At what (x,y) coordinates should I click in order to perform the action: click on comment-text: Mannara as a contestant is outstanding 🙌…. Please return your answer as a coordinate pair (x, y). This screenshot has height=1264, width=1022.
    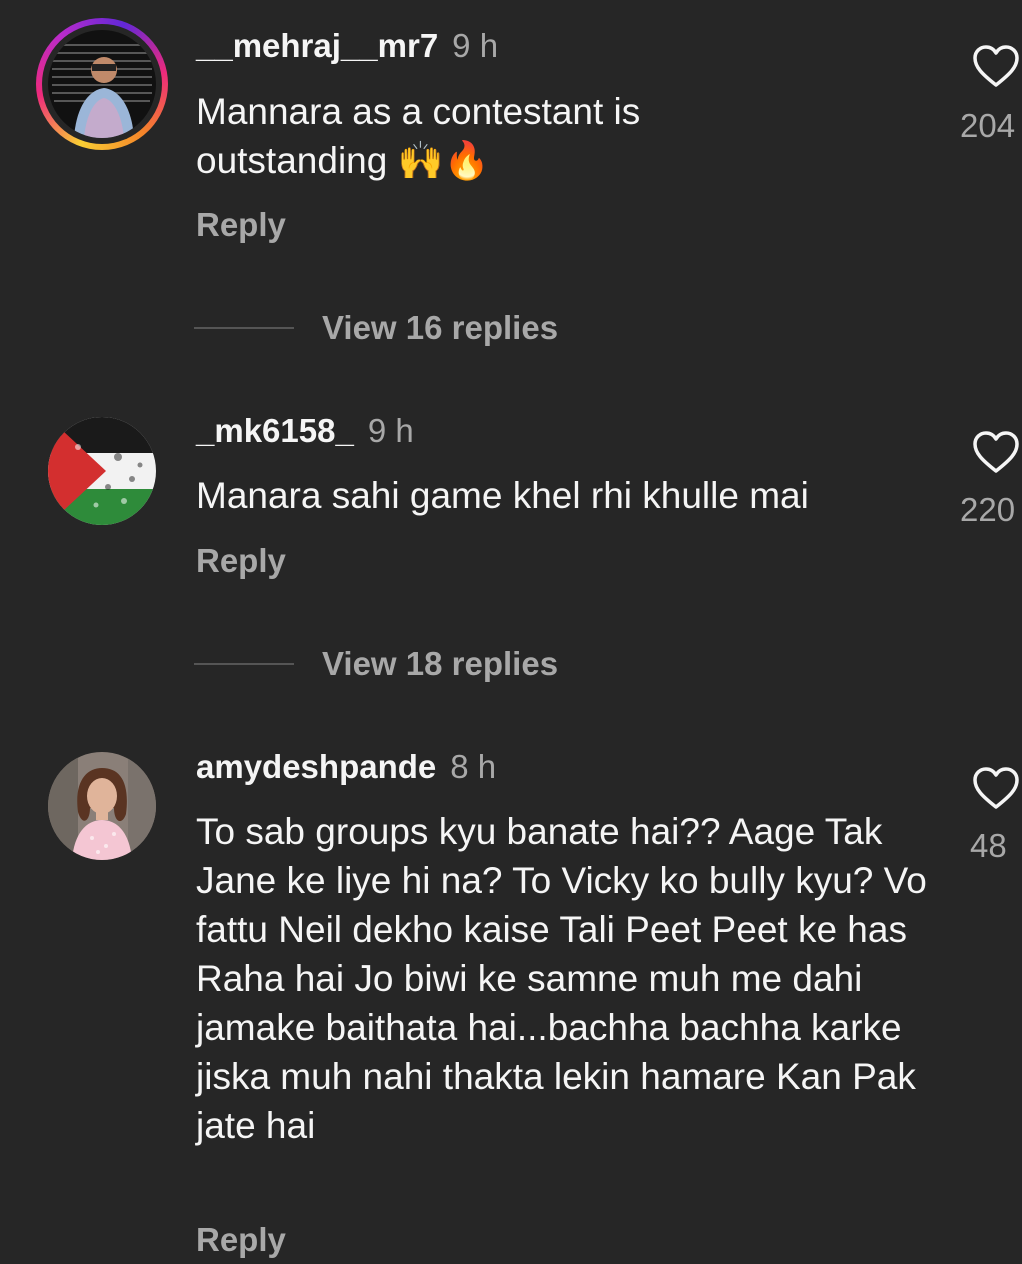
    Looking at the image, I should click on (418, 136).